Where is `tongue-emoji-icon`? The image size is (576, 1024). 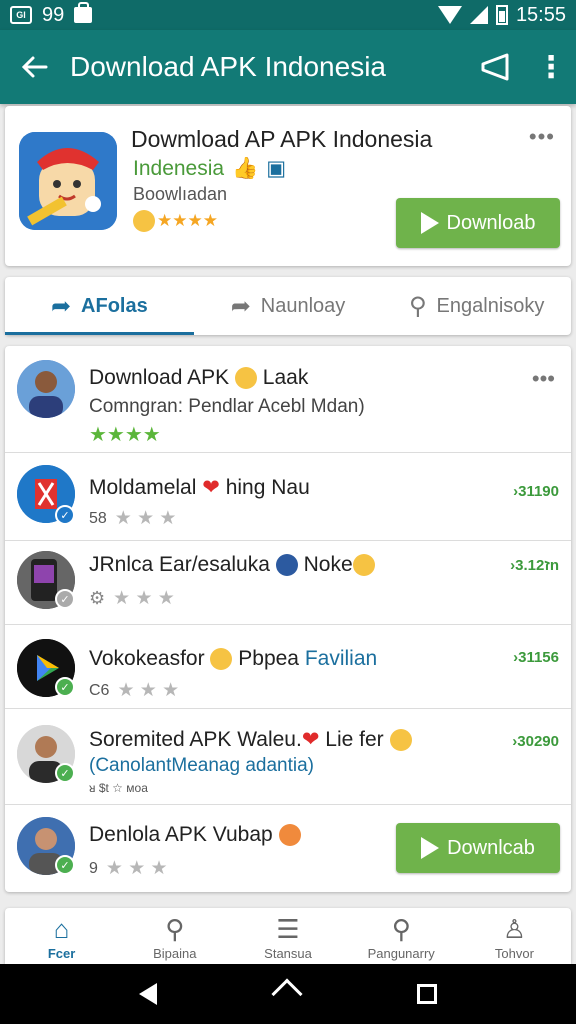
tongue-emoji-icon is located at coordinates (400, 740).